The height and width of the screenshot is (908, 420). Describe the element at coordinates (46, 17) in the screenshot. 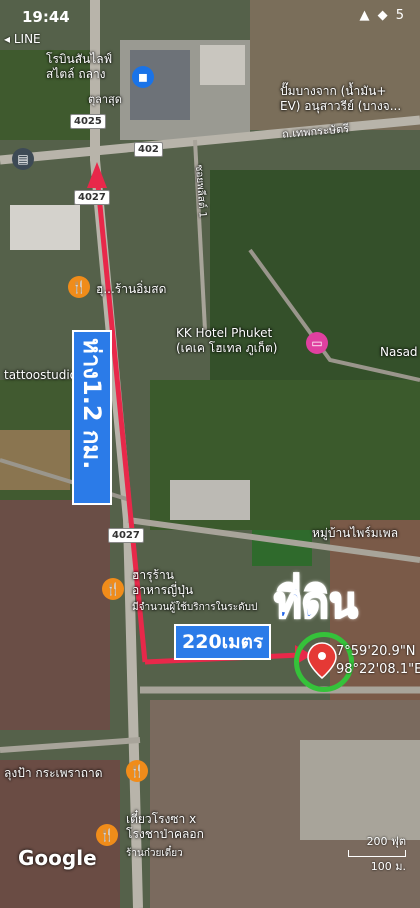

I see `status-time: 19:44` at that location.